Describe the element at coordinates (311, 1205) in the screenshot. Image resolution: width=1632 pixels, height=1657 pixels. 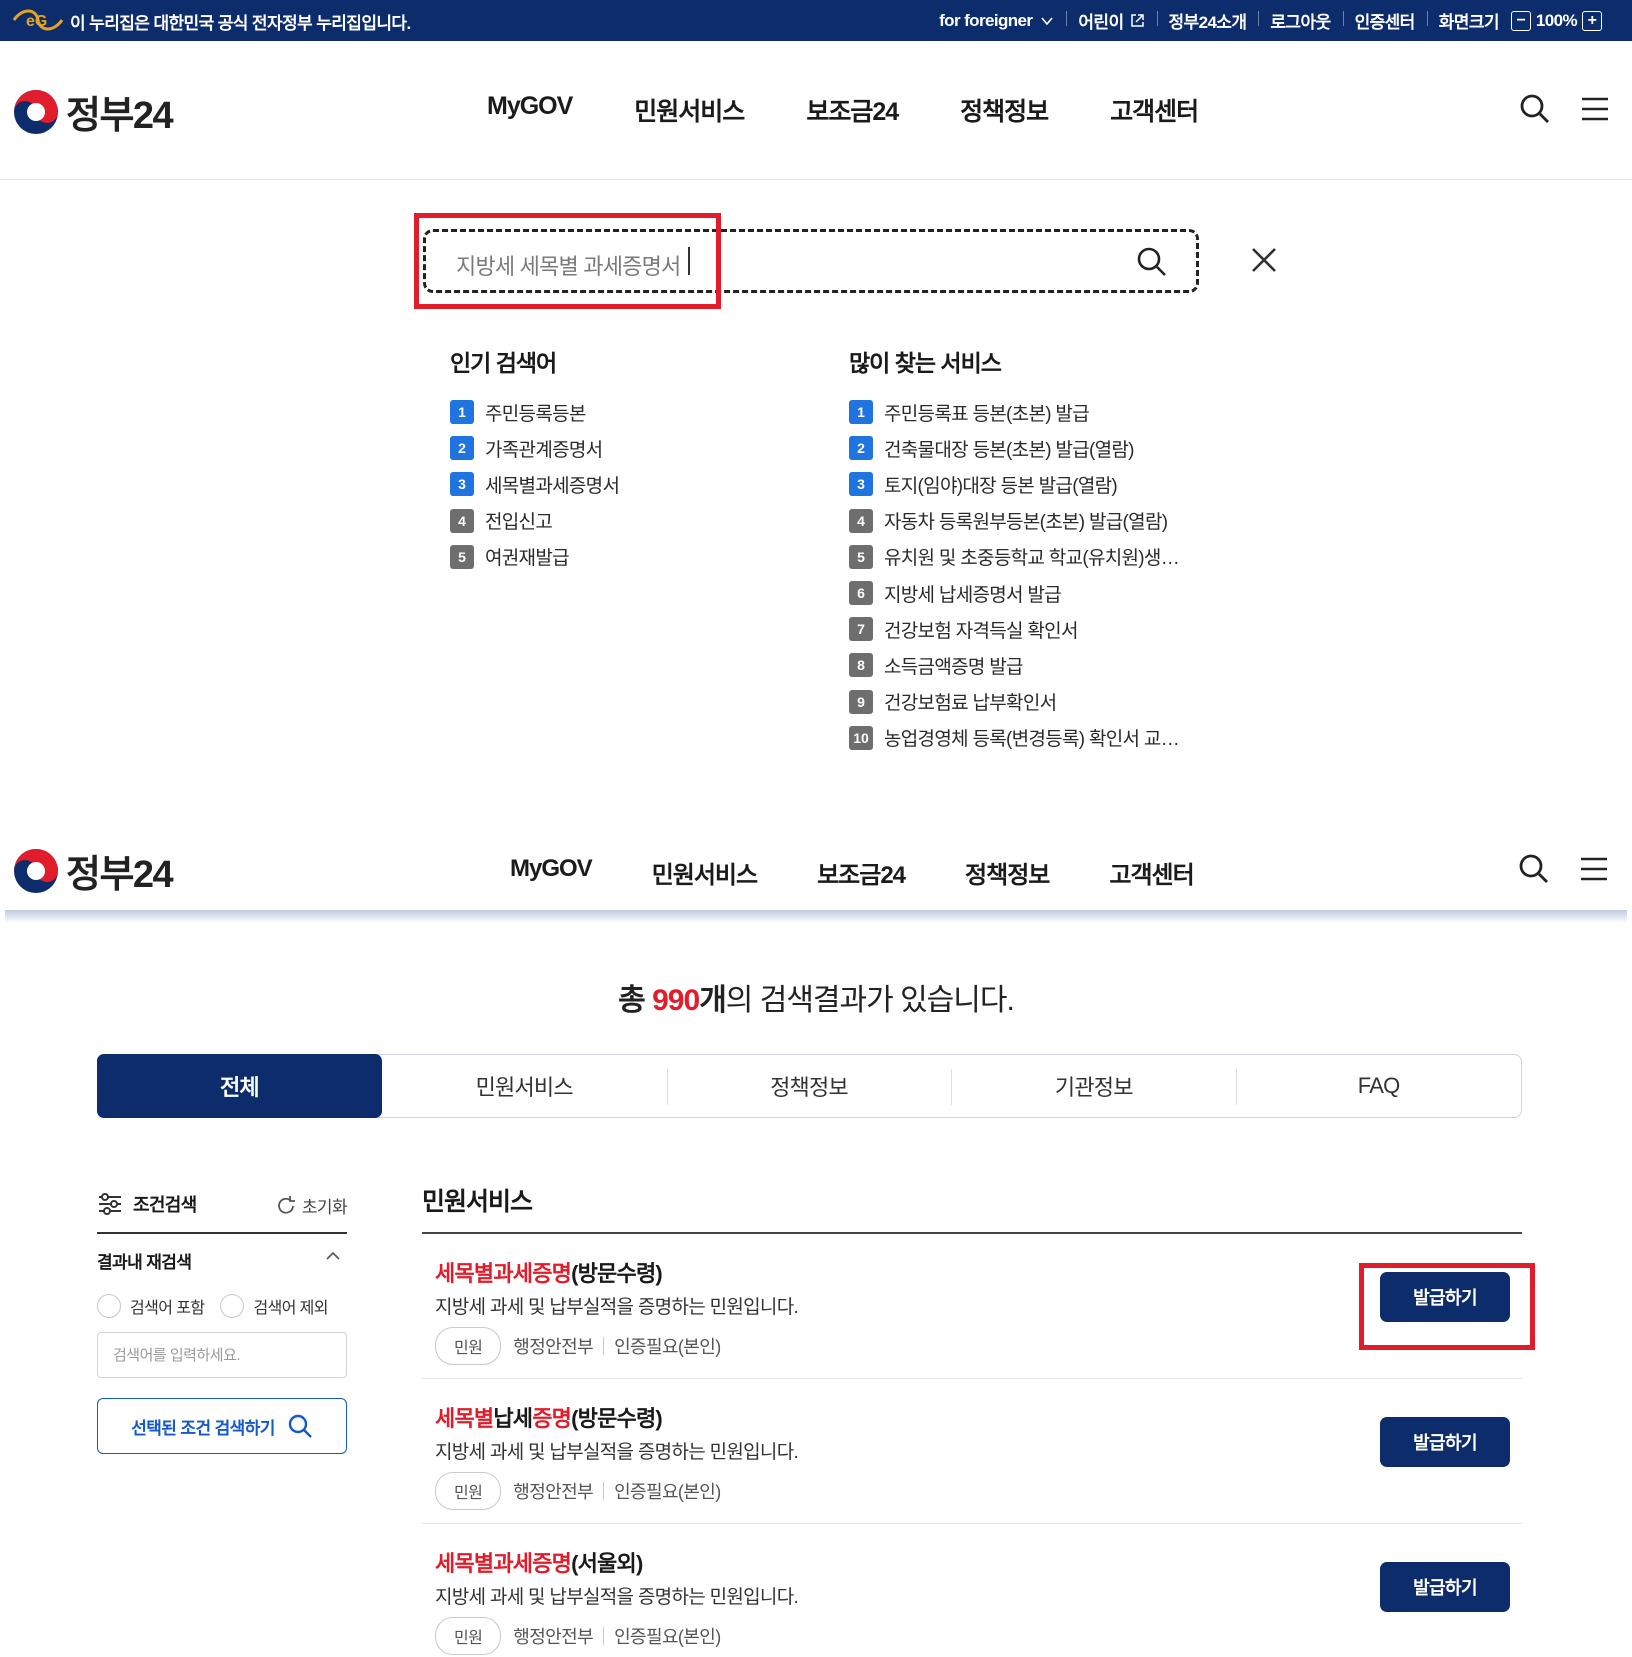
I see `reset-button: 초기화` at that location.